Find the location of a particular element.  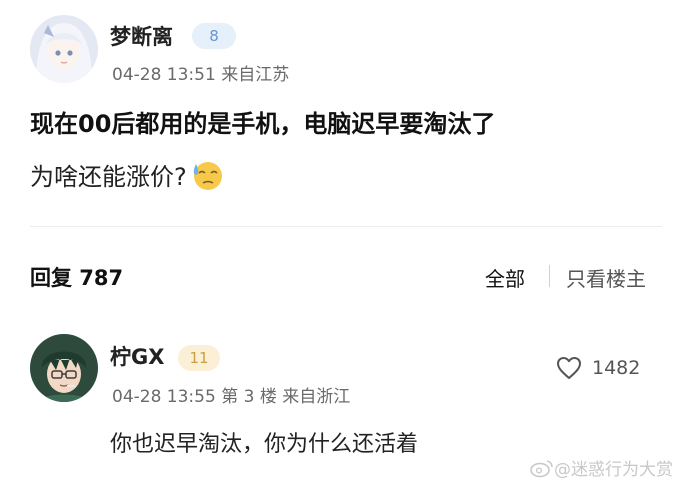

tab-separator is located at coordinates (549, 276).